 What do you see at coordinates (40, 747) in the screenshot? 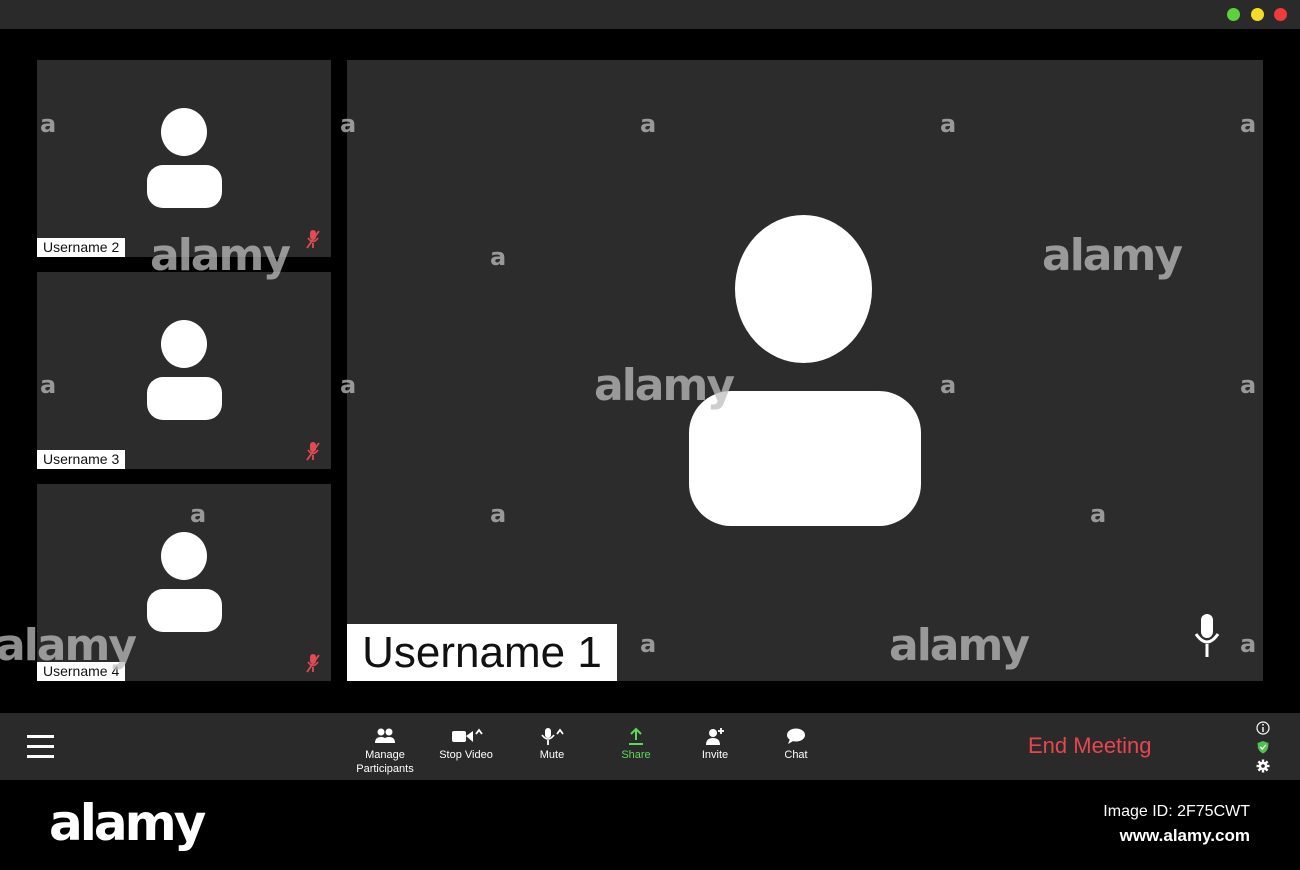
I see `hamburger-menu-button` at bounding box center [40, 747].